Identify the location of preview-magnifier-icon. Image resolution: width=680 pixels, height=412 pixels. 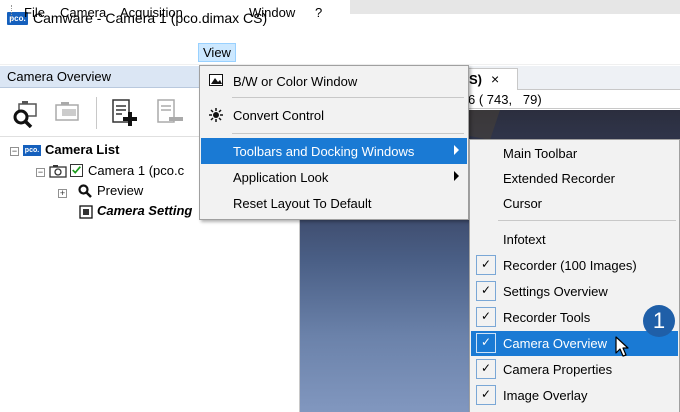
(85, 191).